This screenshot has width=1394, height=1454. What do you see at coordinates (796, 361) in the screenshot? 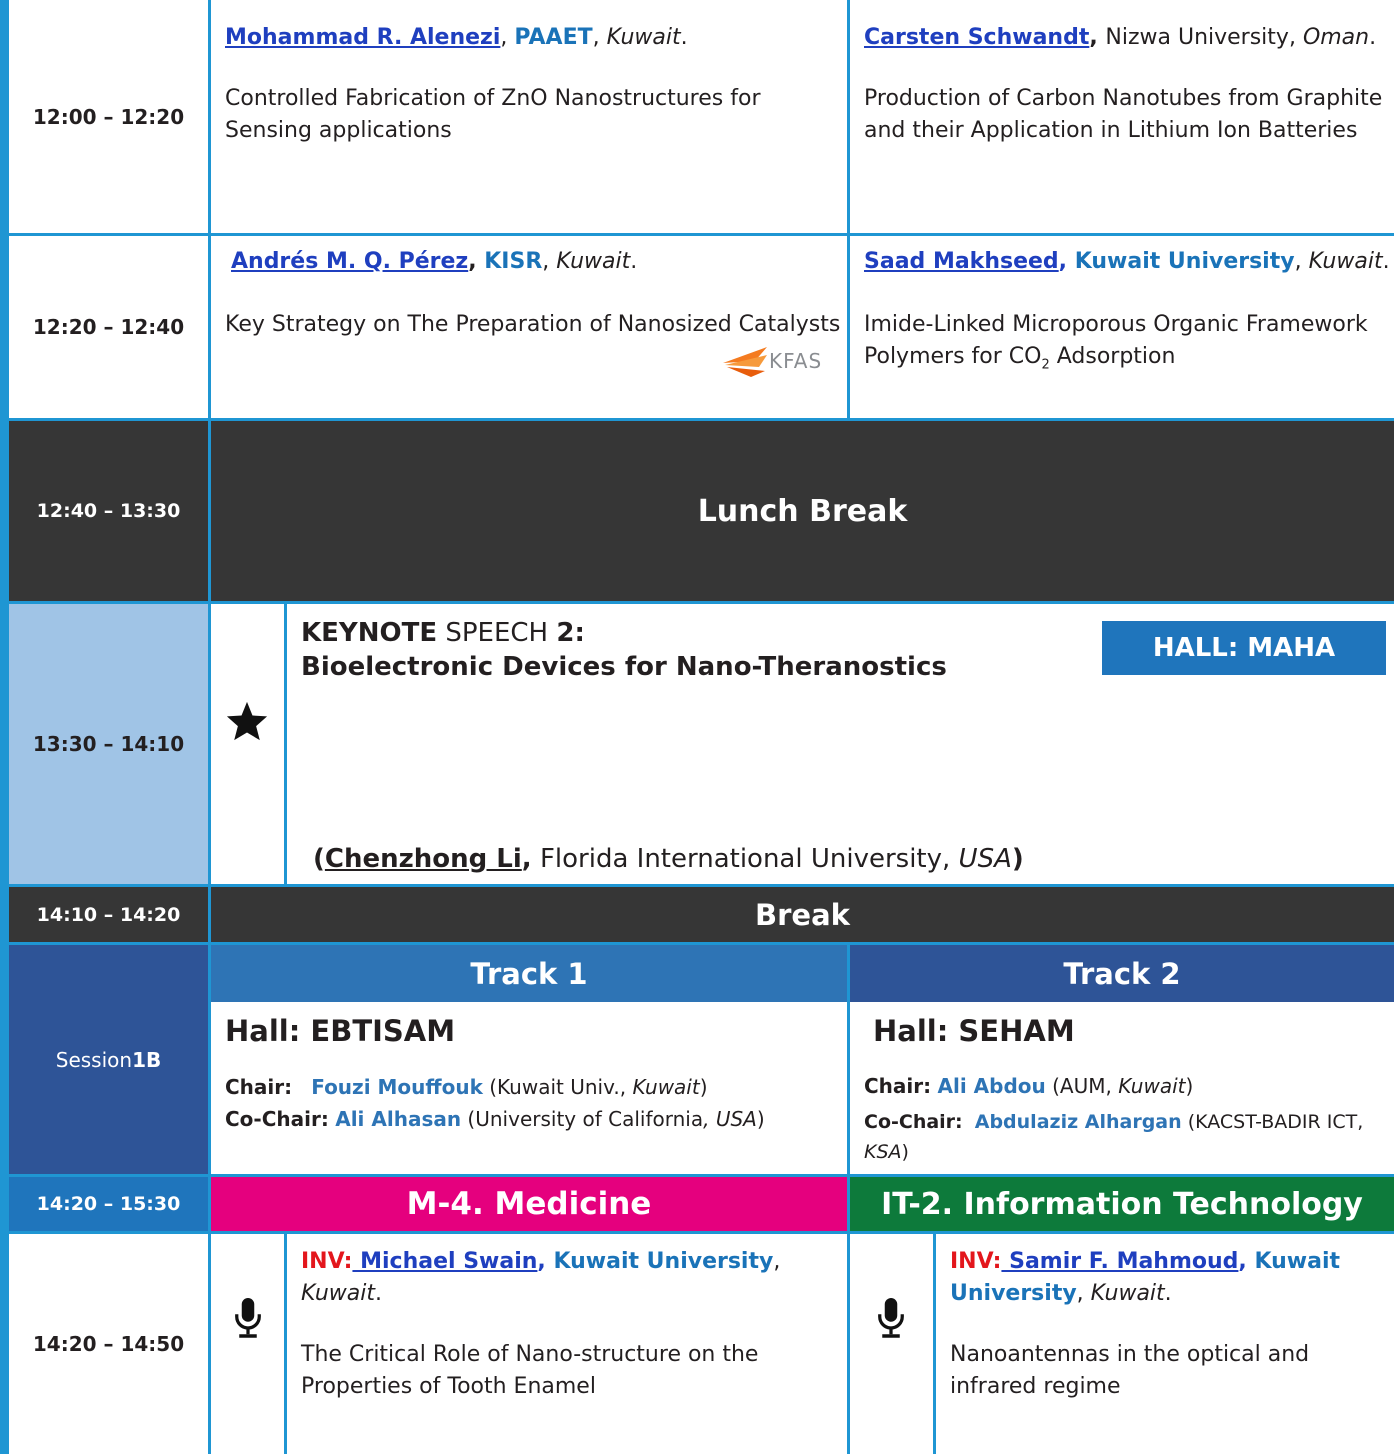
I see `kfas-logo-text: KFAS` at bounding box center [796, 361].